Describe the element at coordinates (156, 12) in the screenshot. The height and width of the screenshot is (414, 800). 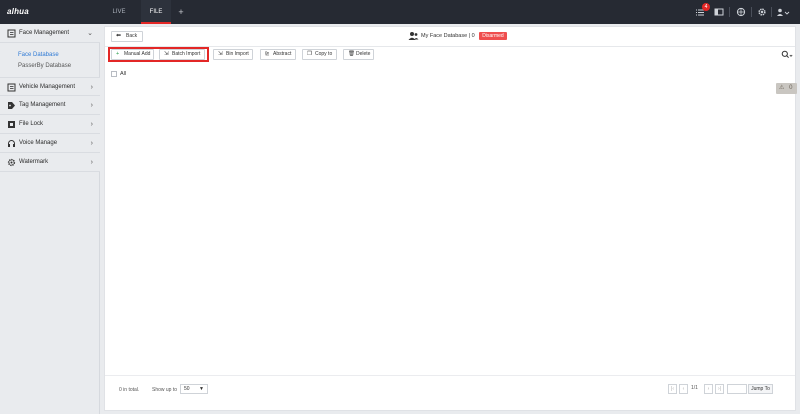
I see `tab-file: FILE` at that location.